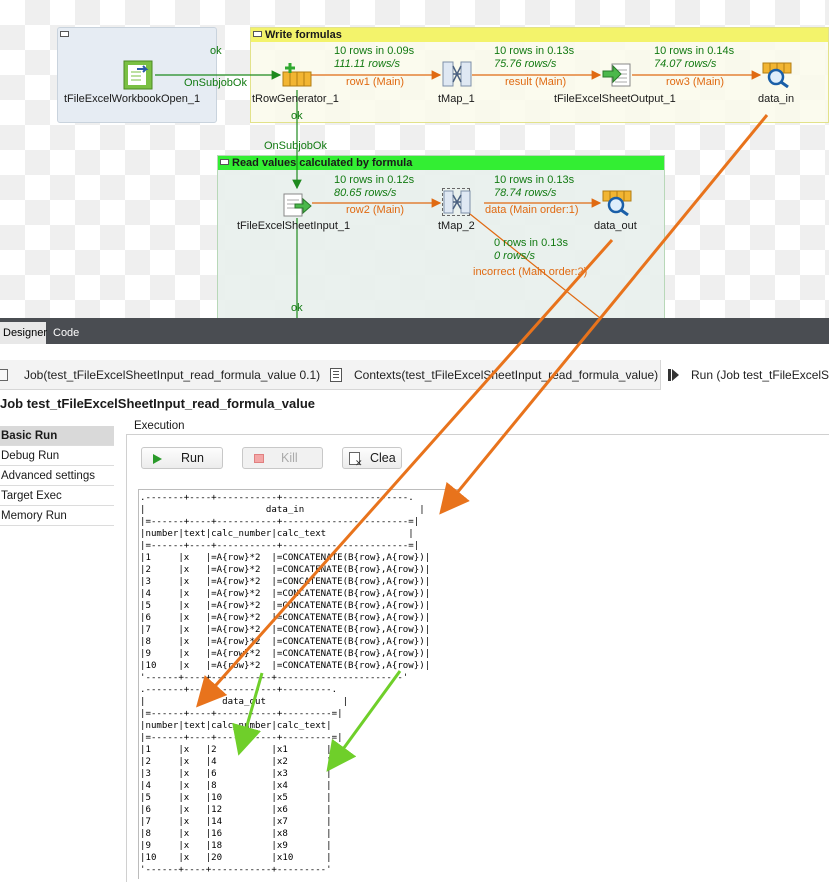 Image resolution: width=829 pixels, height=882 pixels. Describe the element at coordinates (157, 459) in the screenshot. I see `play-icon` at that location.